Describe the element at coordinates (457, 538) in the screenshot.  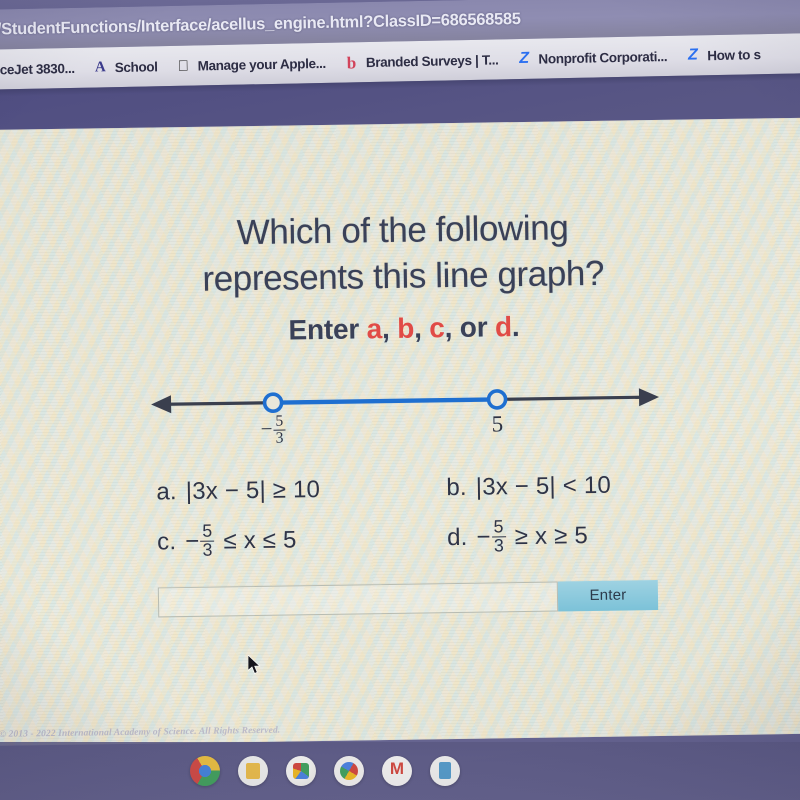
I see `choice-d-lead: d.` at that location.